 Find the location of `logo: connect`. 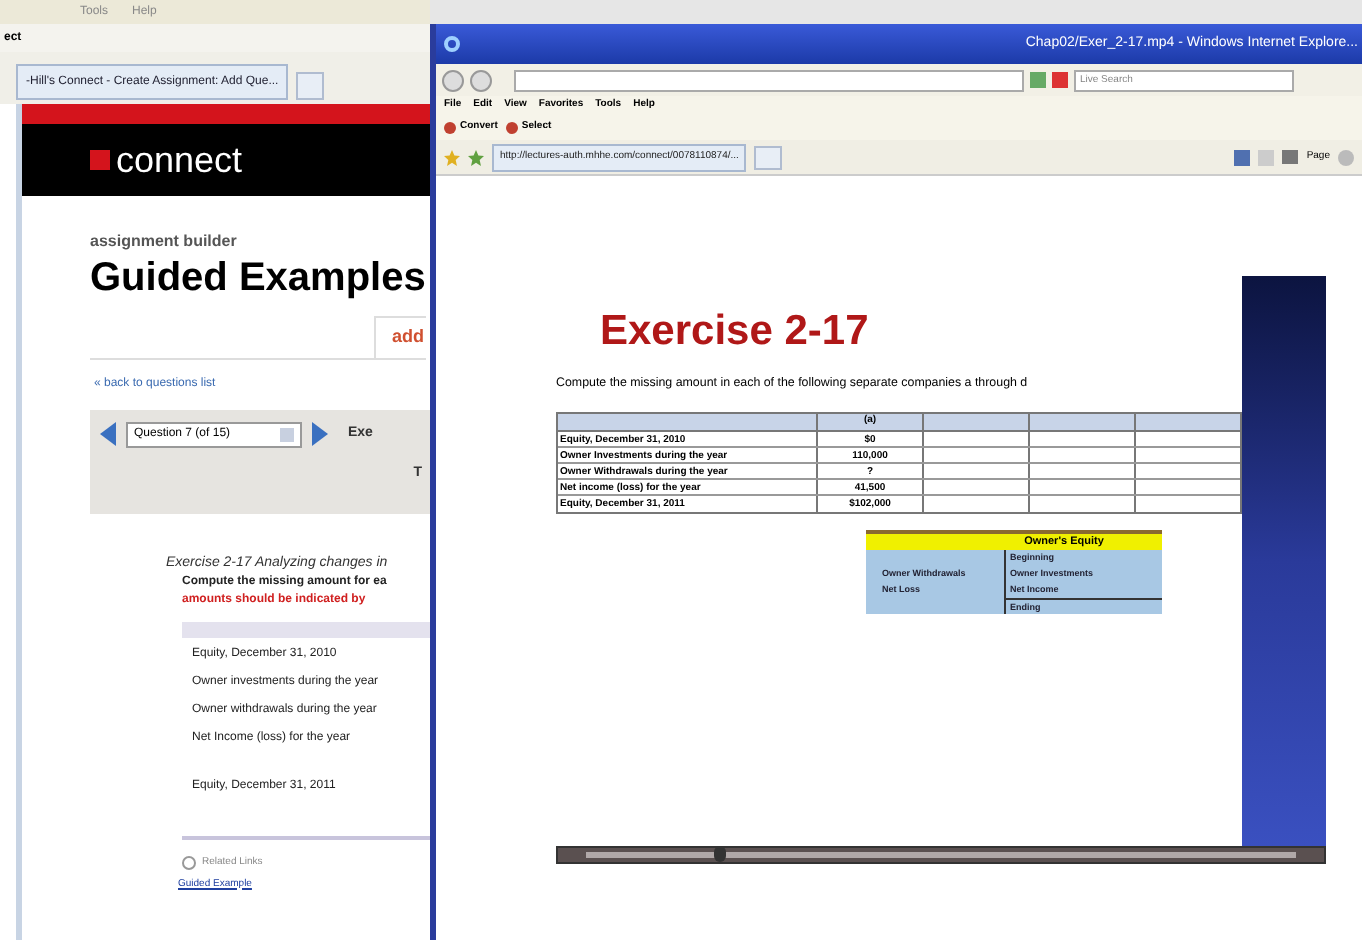

logo: connect is located at coordinates (179, 160).